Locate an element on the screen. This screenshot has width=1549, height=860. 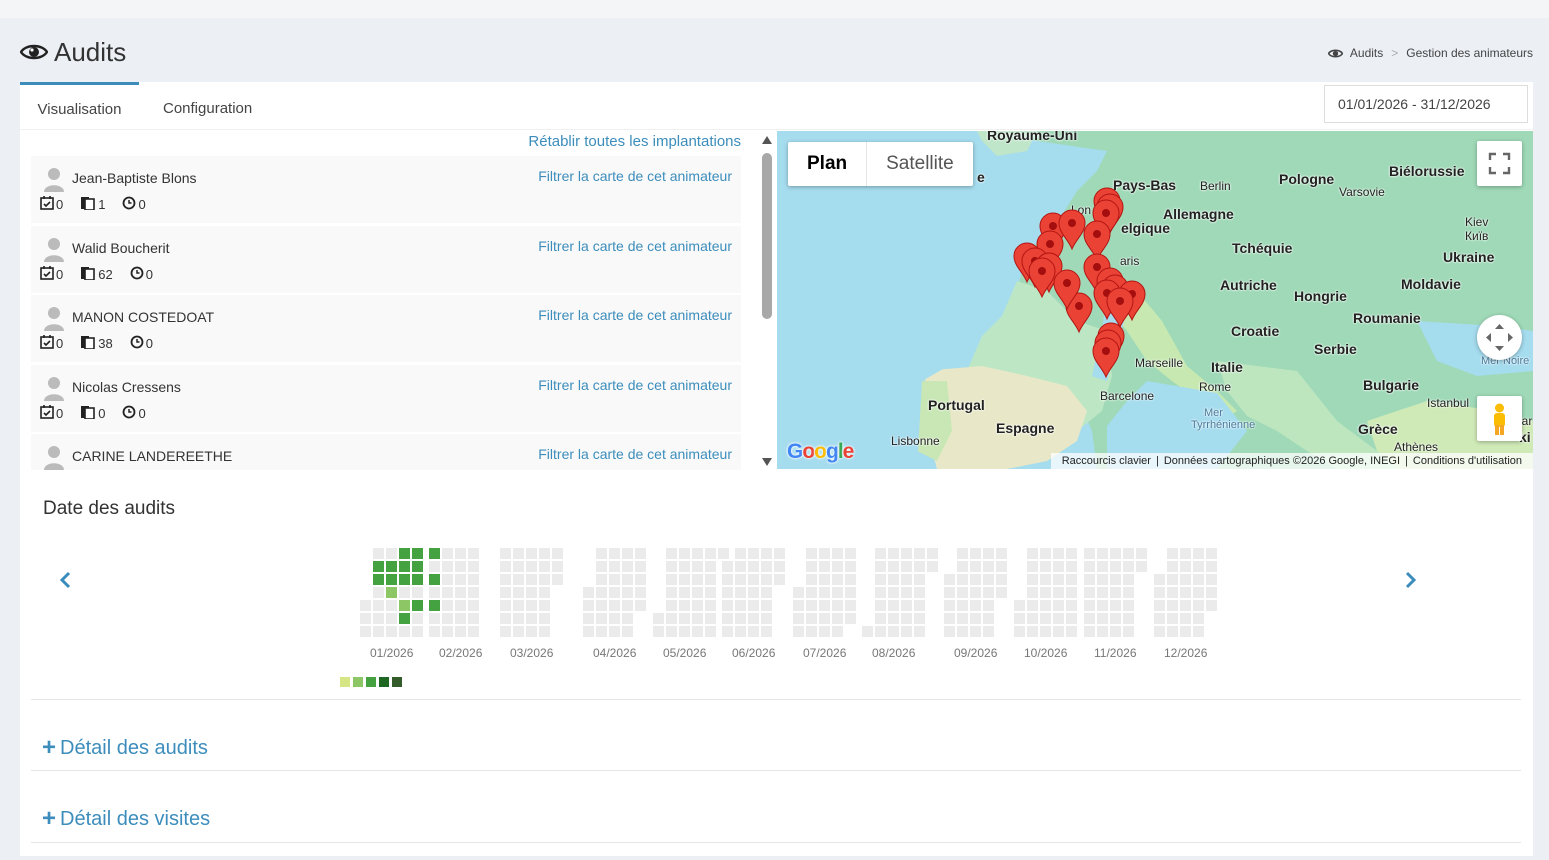
map-marker is located at coordinates (1042, 278).